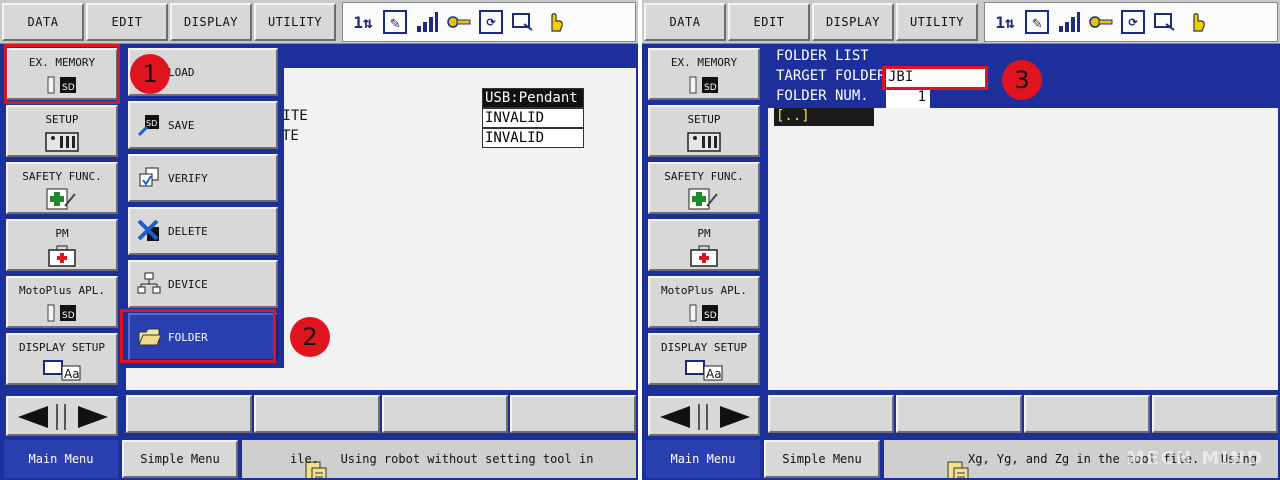 This screenshot has height=480, width=1280. Describe the element at coordinates (149, 231) in the screenshot. I see `delete-x-icon` at that location.